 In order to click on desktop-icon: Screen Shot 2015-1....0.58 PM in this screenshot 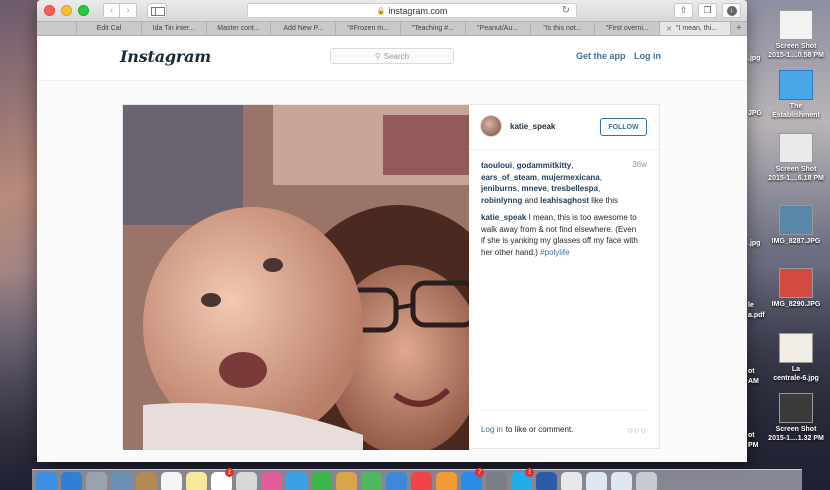, I will do `click(796, 35)`.